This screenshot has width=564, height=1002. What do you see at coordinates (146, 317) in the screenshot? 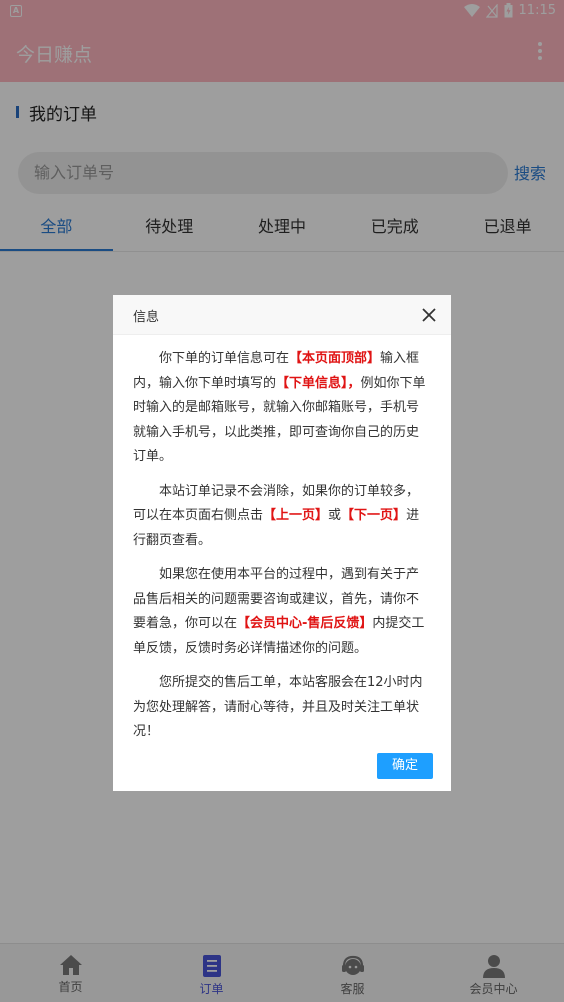
I see `dialog-title: 信息` at bounding box center [146, 317].